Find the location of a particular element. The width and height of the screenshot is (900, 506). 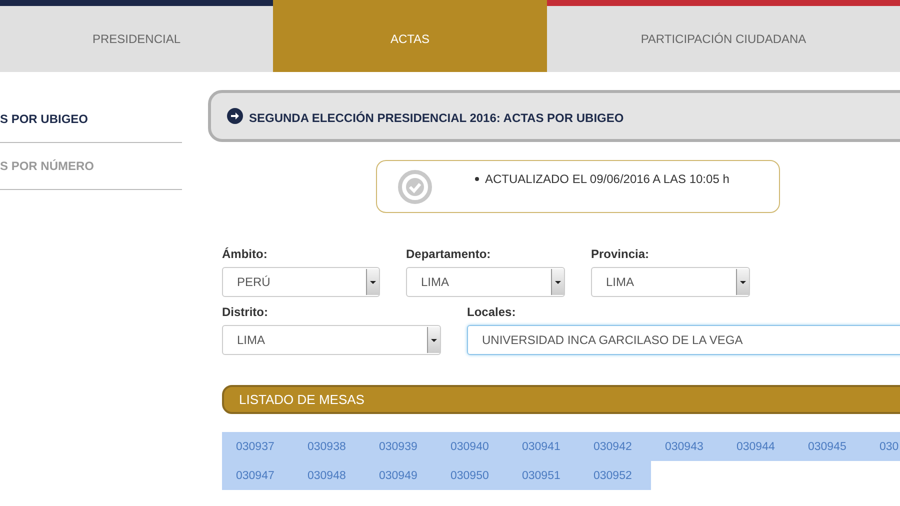

table-link: 030937 is located at coordinates (258, 446).